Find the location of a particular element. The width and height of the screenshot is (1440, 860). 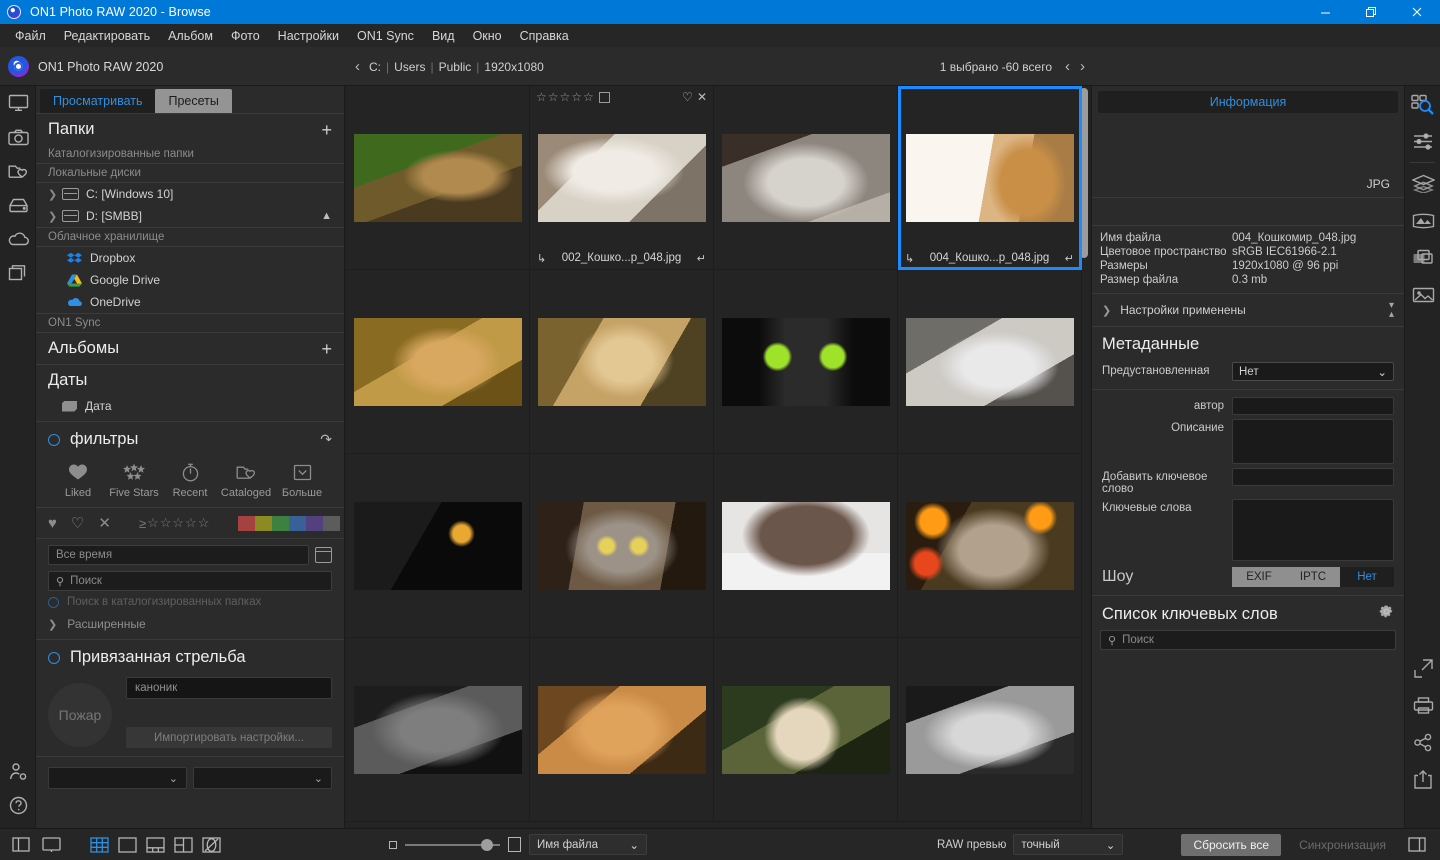

tethered-select-left: ⌄ is located at coordinates (117, 778).